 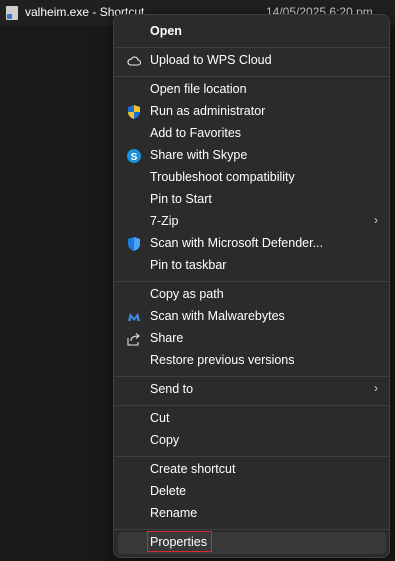 What do you see at coordinates (134, 244) in the screenshot?
I see `defender-shield-icon` at bounding box center [134, 244].